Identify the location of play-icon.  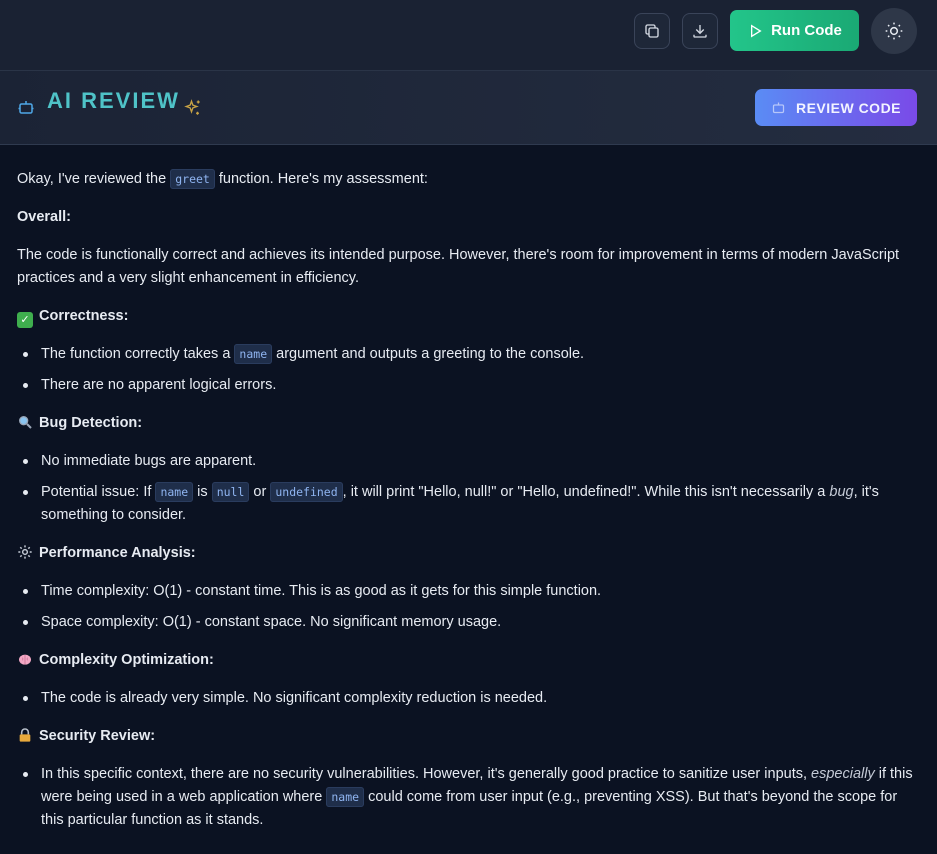
(756, 30).